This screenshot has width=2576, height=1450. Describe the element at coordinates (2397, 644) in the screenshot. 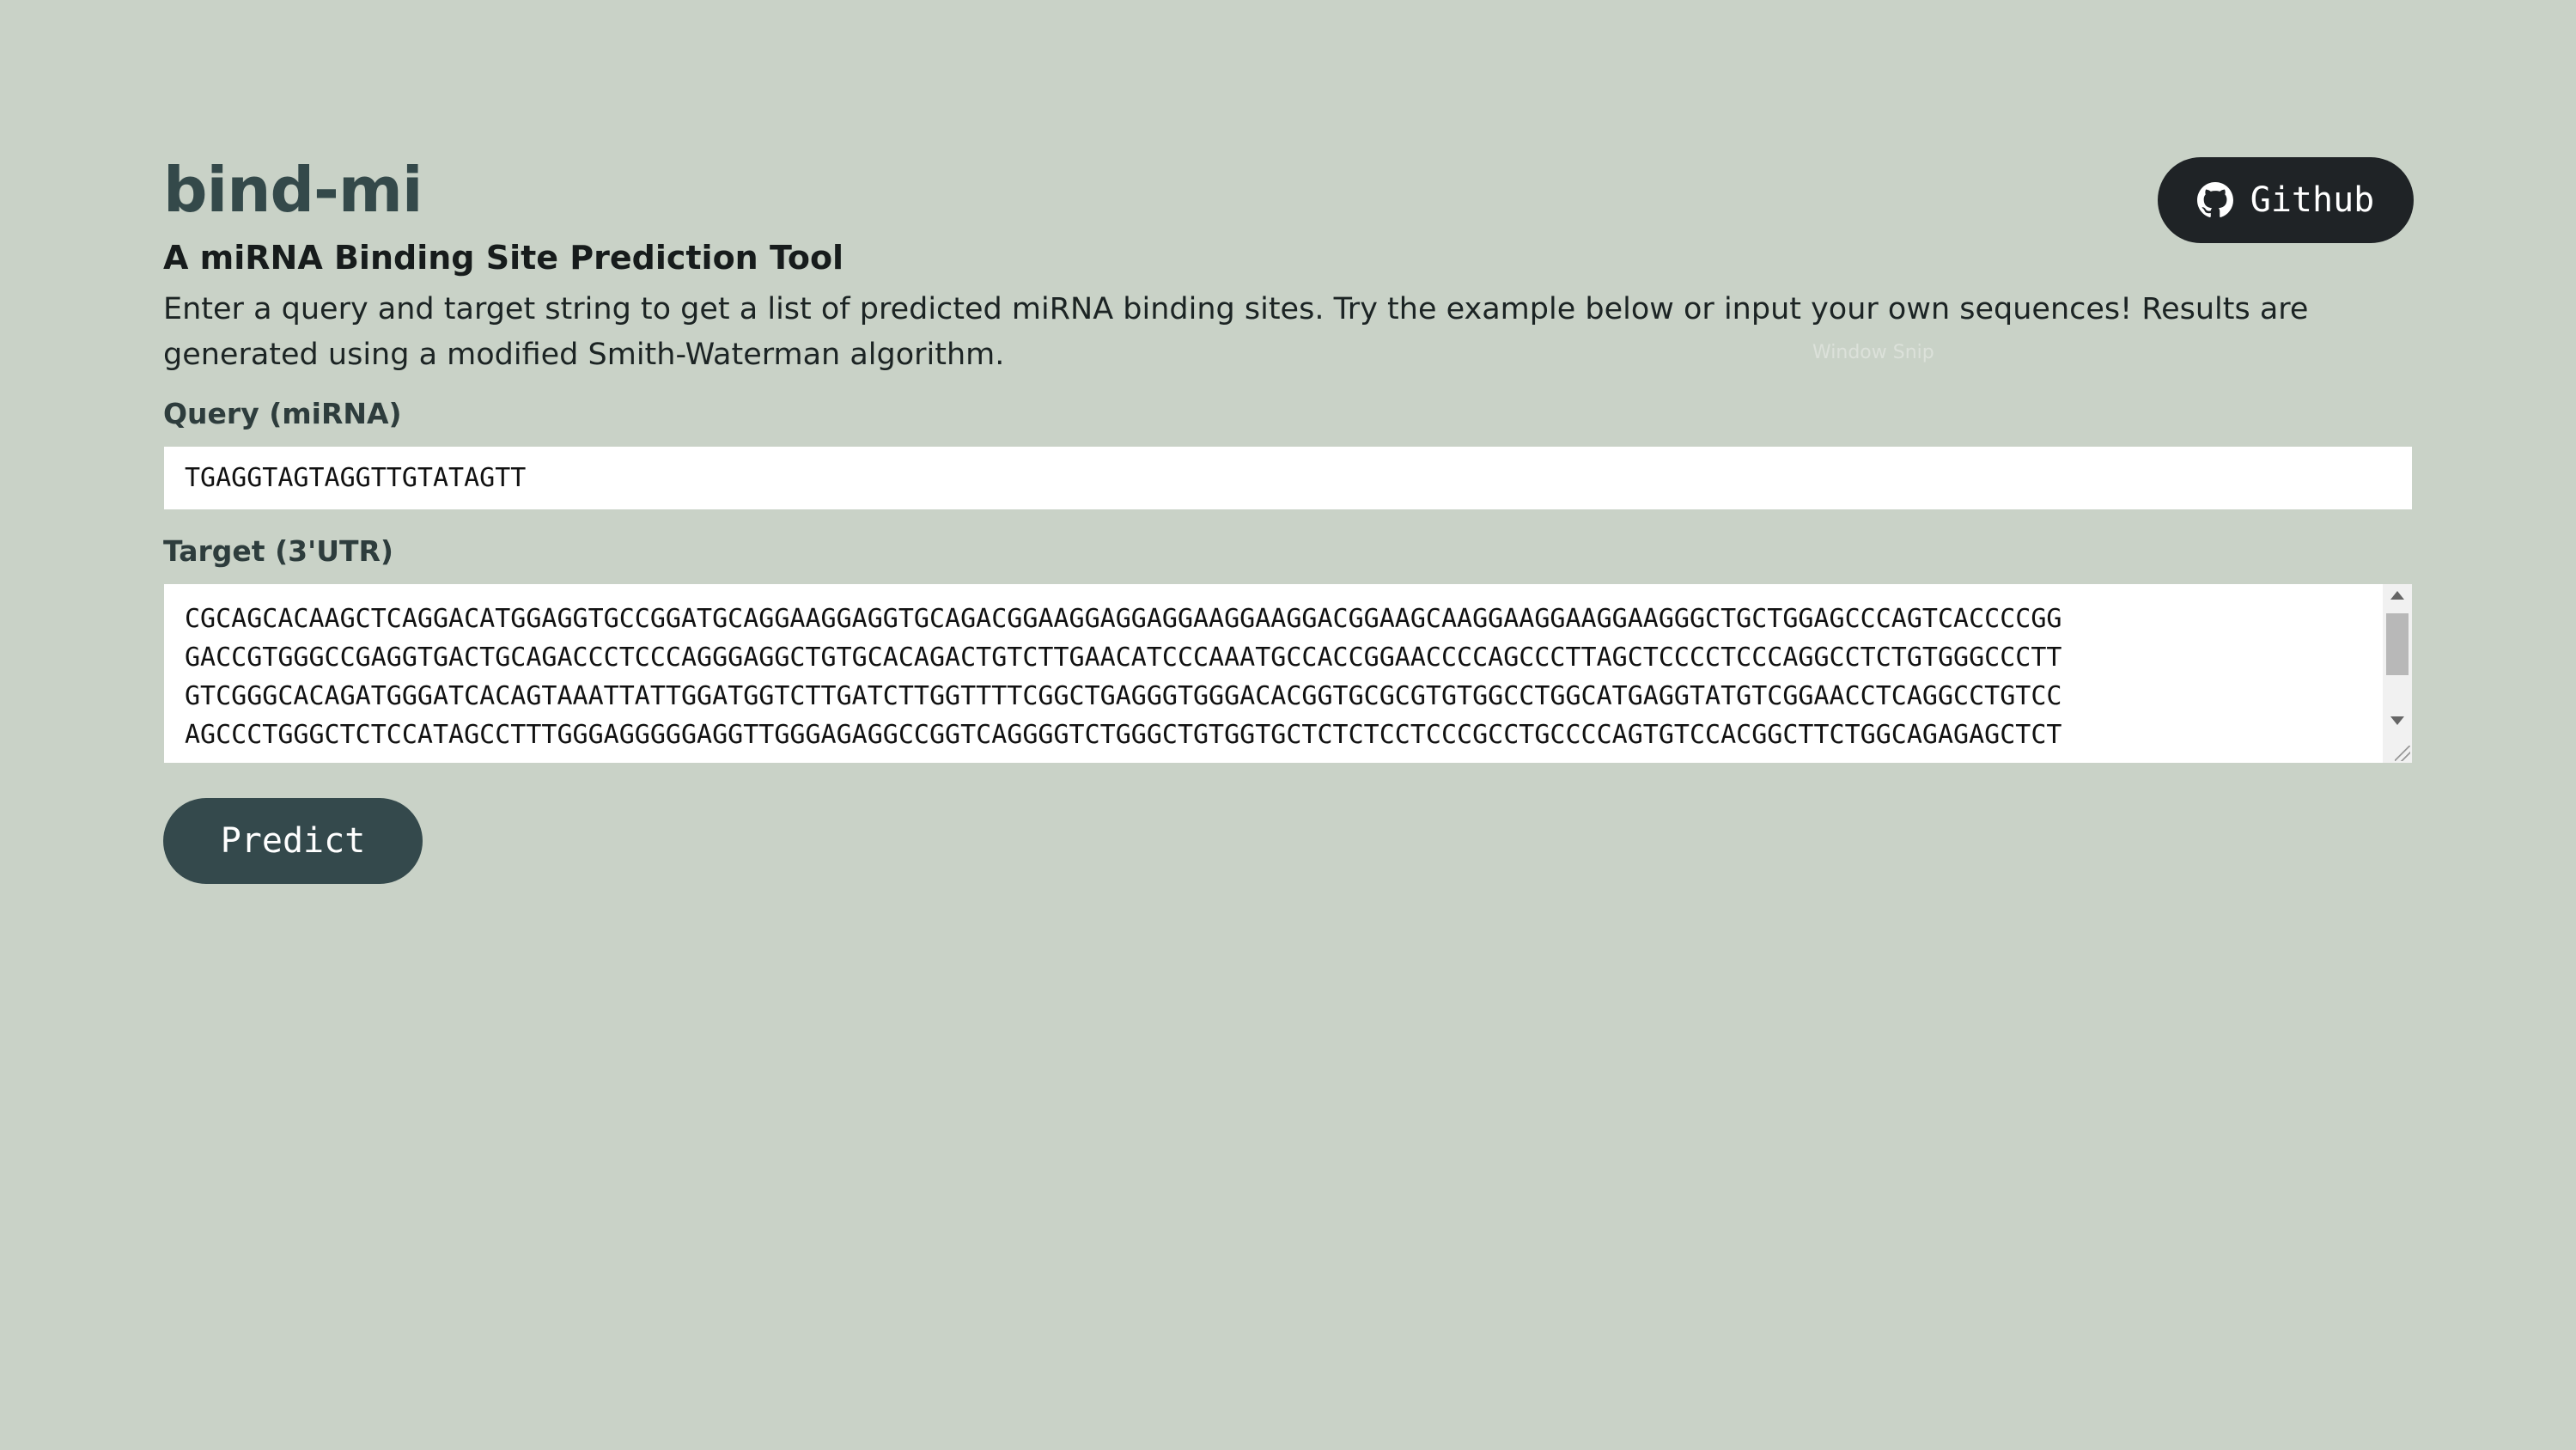

I see `scrollbar-thumb` at that location.